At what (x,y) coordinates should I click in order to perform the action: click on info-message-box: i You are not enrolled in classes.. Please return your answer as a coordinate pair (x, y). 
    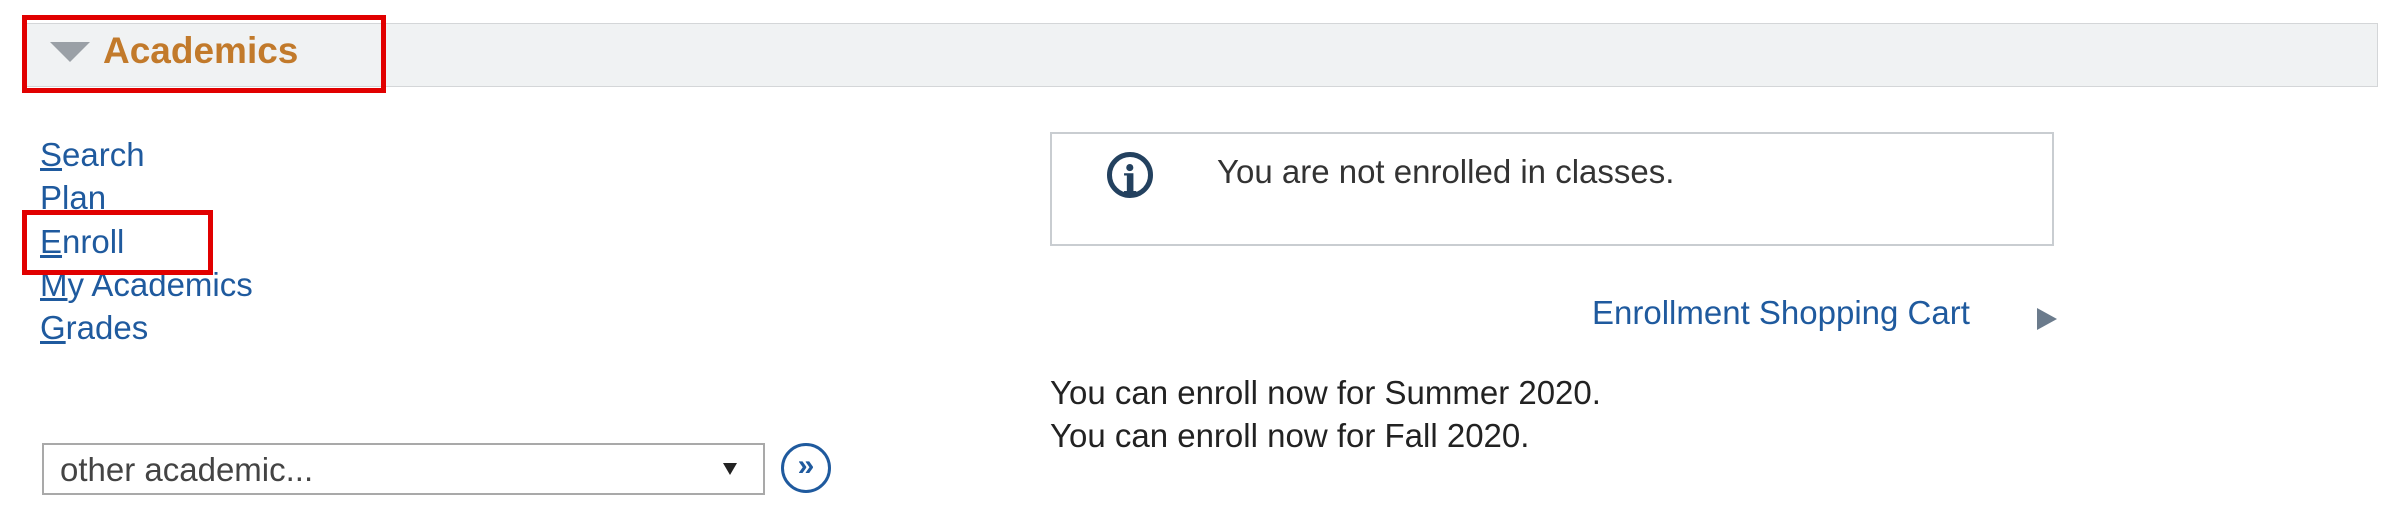
    Looking at the image, I should click on (1552, 189).